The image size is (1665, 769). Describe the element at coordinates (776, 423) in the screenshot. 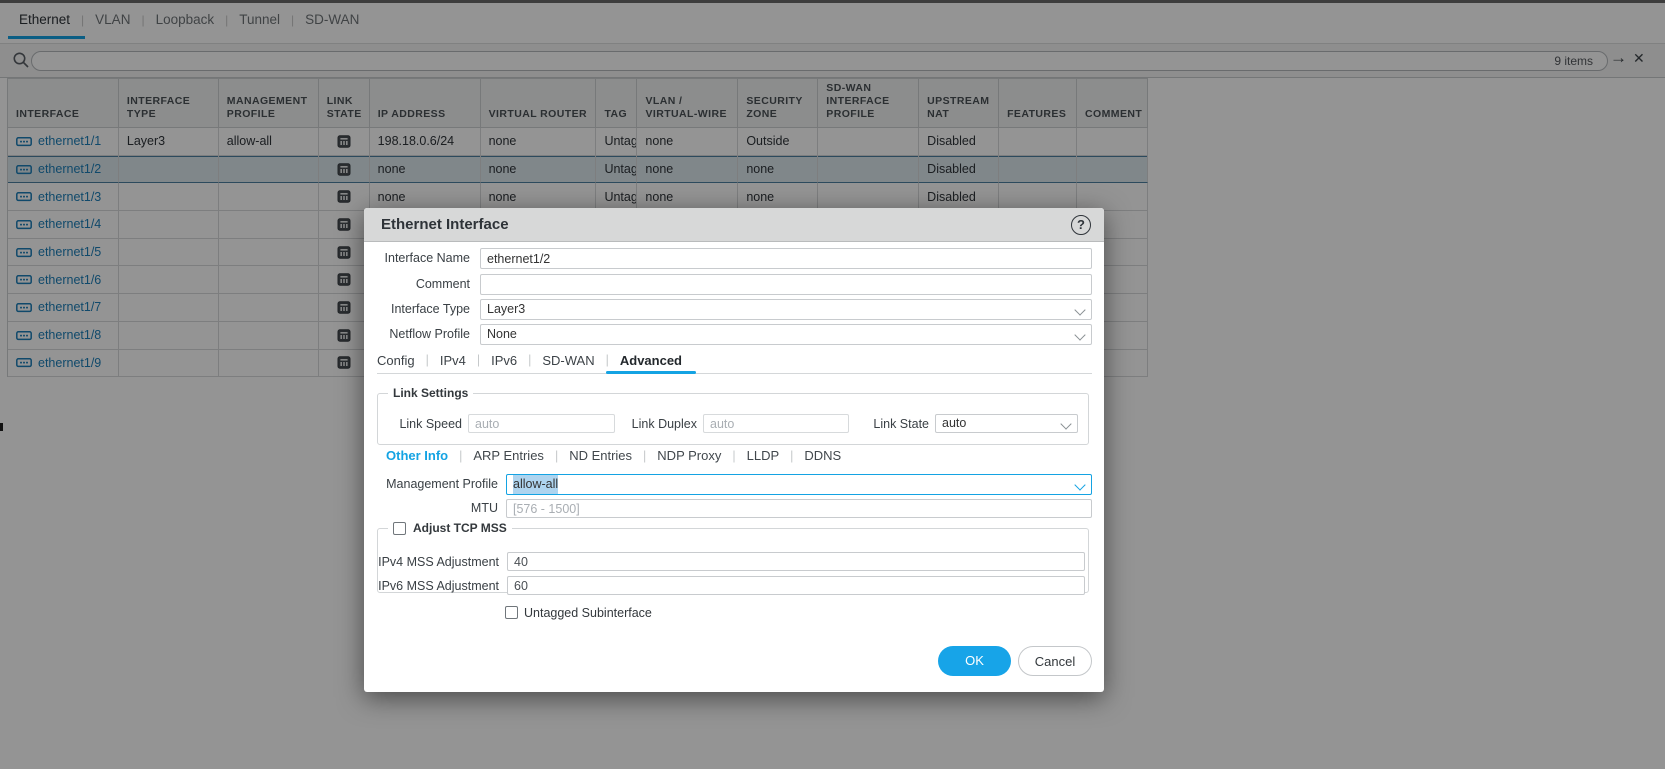

I see `link-duplex-input` at that location.